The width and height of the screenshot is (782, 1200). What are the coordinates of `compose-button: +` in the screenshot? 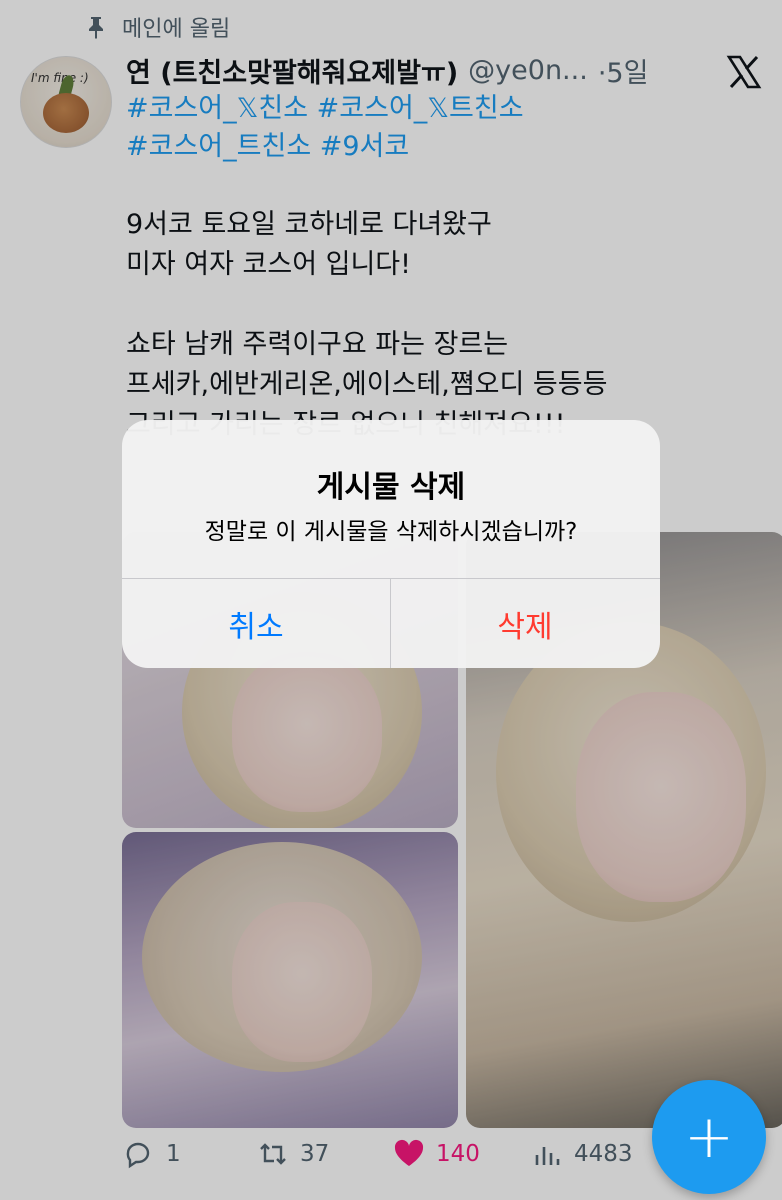 It's located at (709, 1137).